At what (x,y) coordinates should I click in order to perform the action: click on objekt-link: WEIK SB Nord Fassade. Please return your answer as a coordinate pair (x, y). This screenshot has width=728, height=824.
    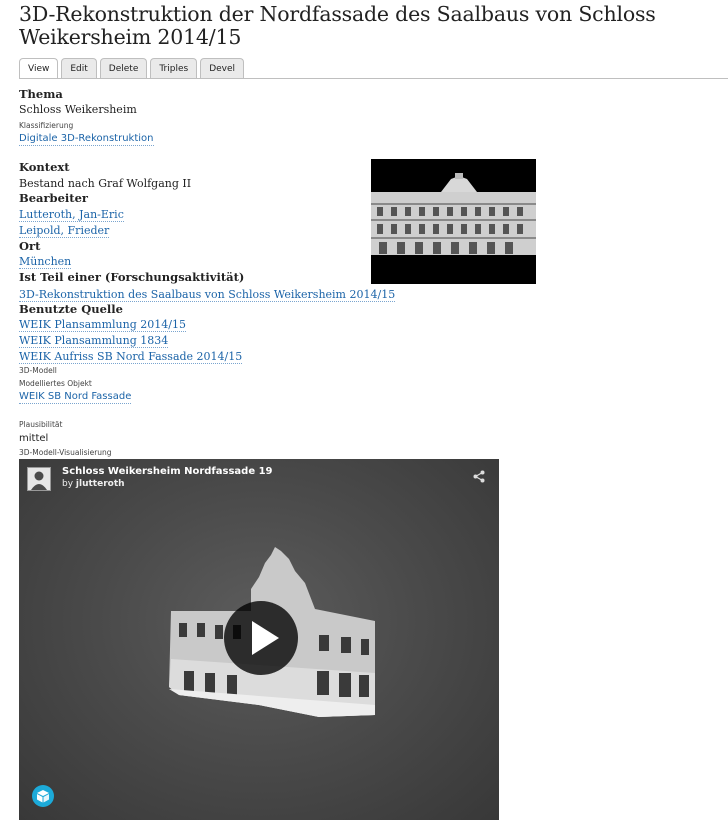
    Looking at the image, I should click on (75, 397).